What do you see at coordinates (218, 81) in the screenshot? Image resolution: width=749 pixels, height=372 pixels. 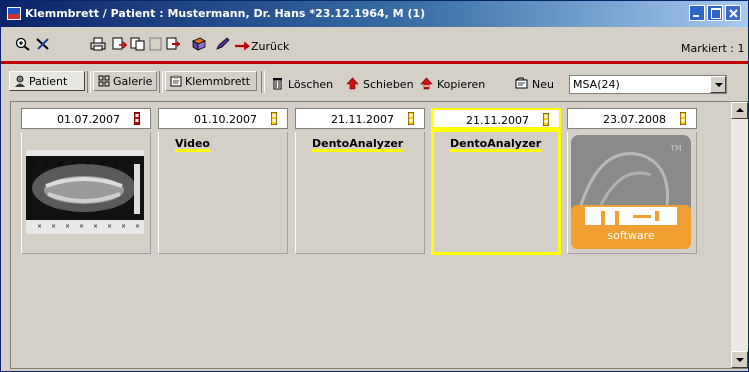 I see `tab-clipboard-label: Klemmbrett` at bounding box center [218, 81].